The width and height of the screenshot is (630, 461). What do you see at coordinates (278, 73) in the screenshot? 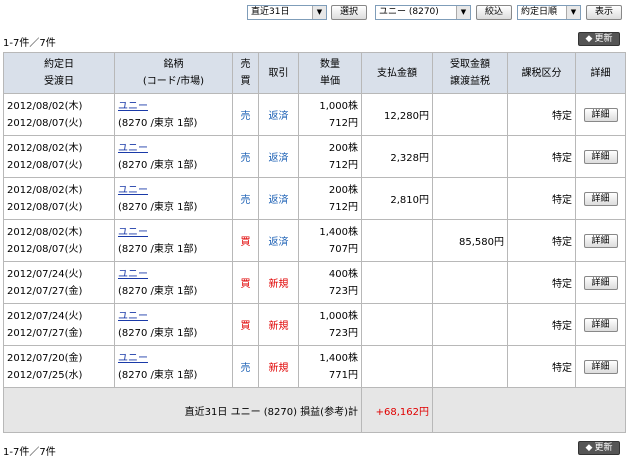
I see `col-header-trade: 取引` at bounding box center [278, 73].